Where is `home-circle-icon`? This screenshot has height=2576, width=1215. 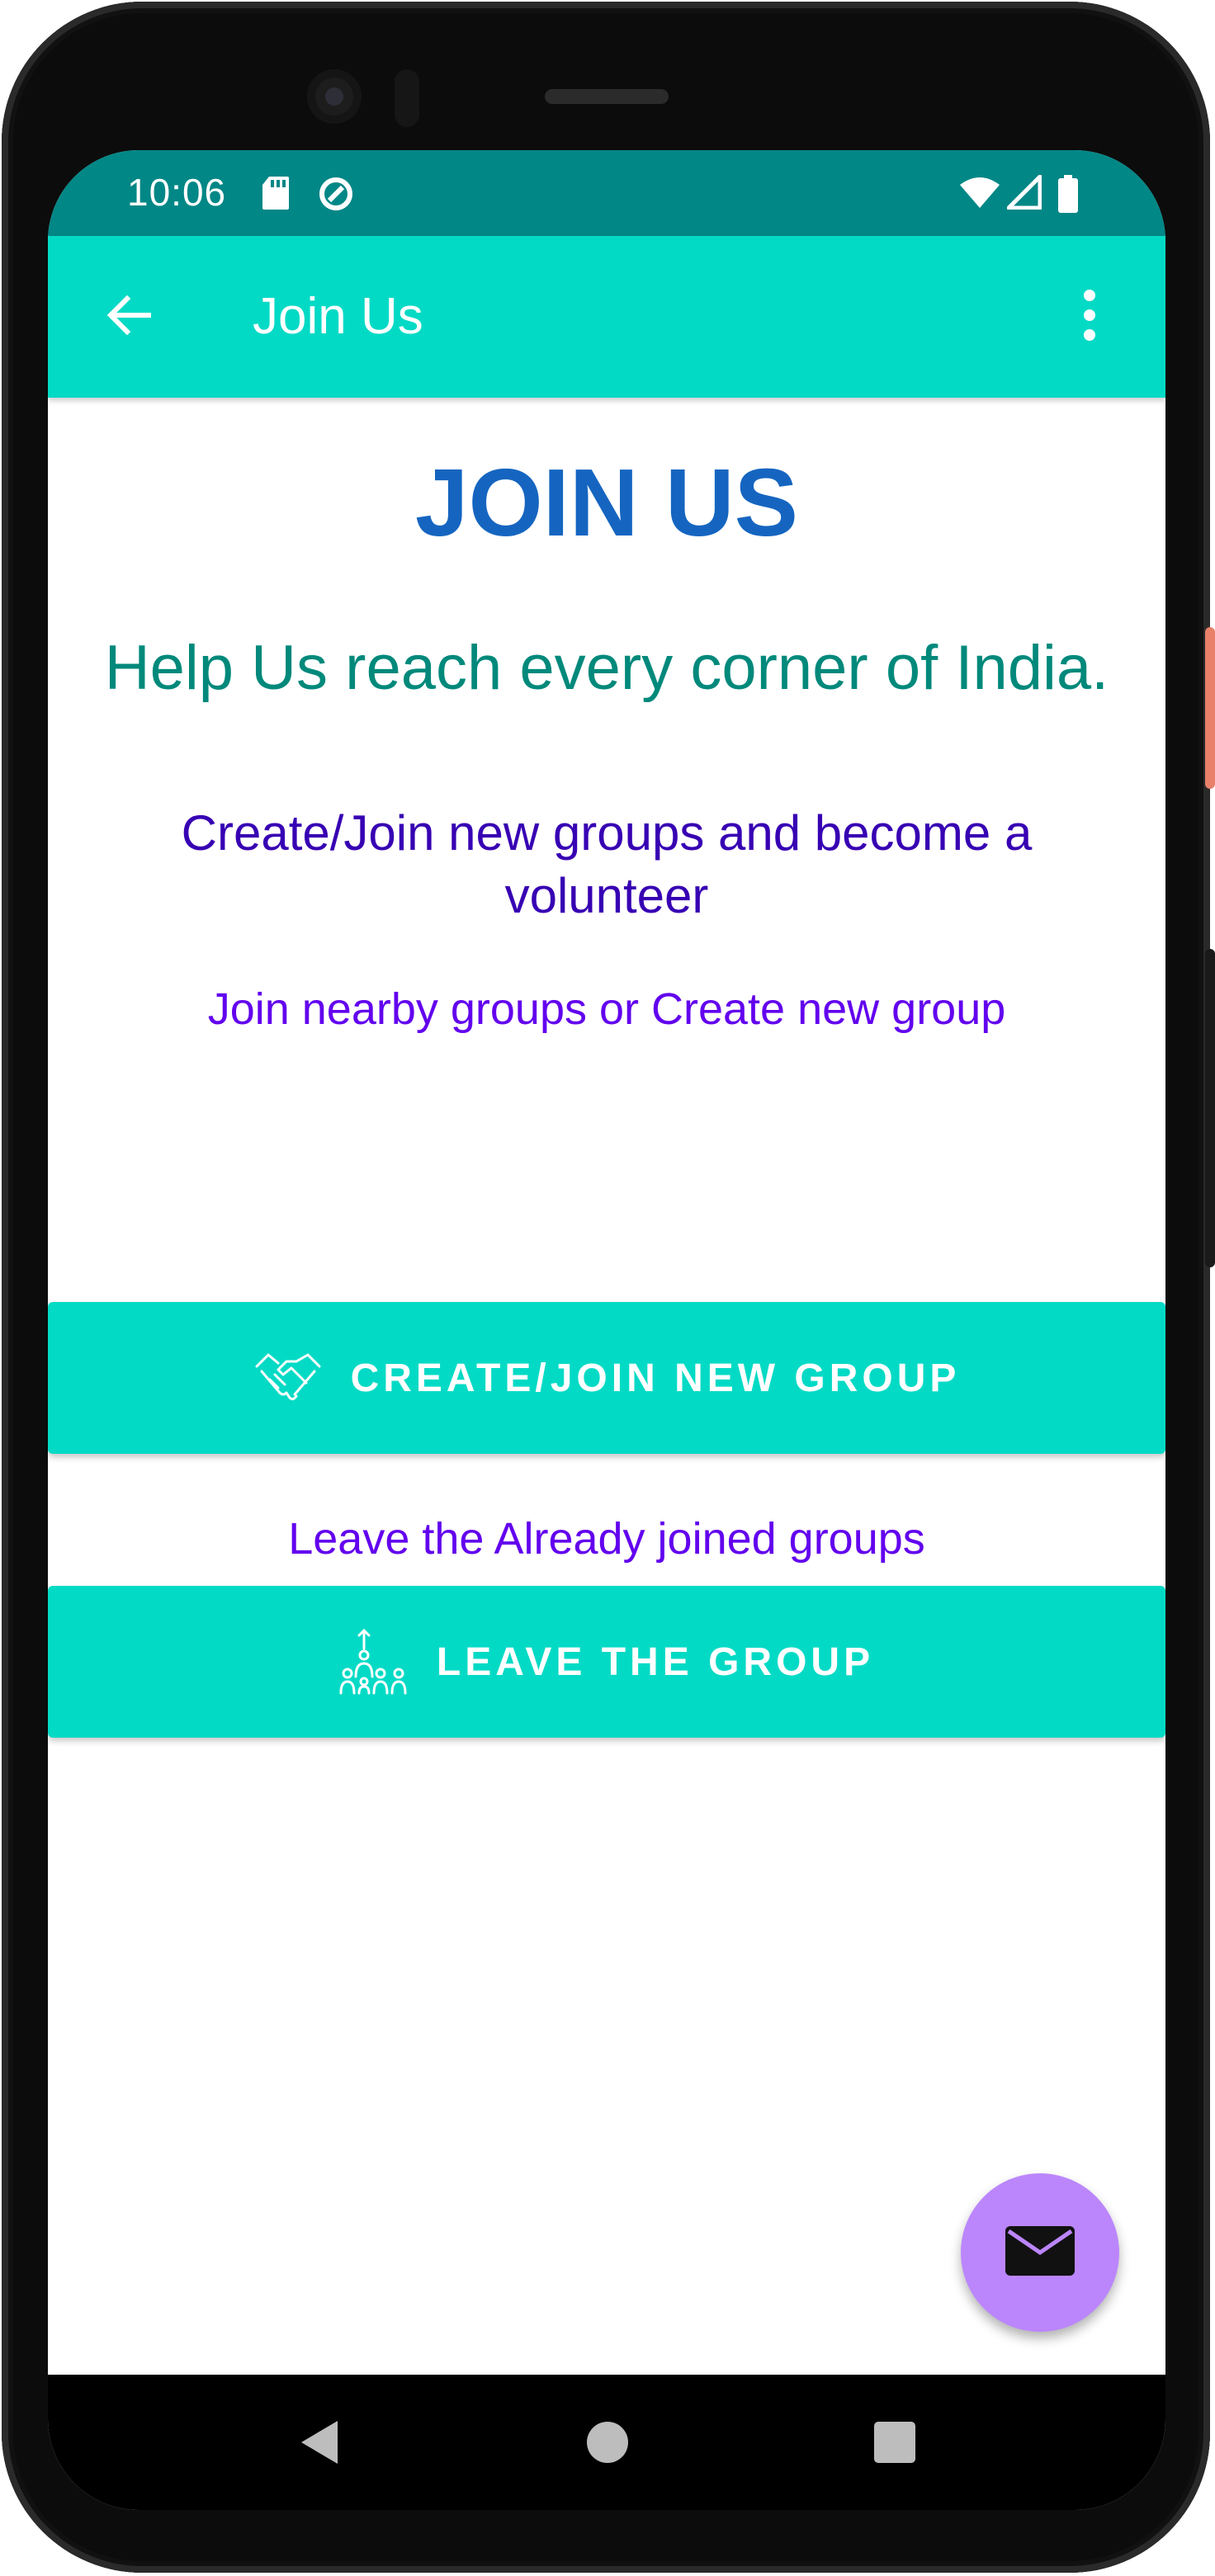
home-circle-icon is located at coordinates (607, 2444).